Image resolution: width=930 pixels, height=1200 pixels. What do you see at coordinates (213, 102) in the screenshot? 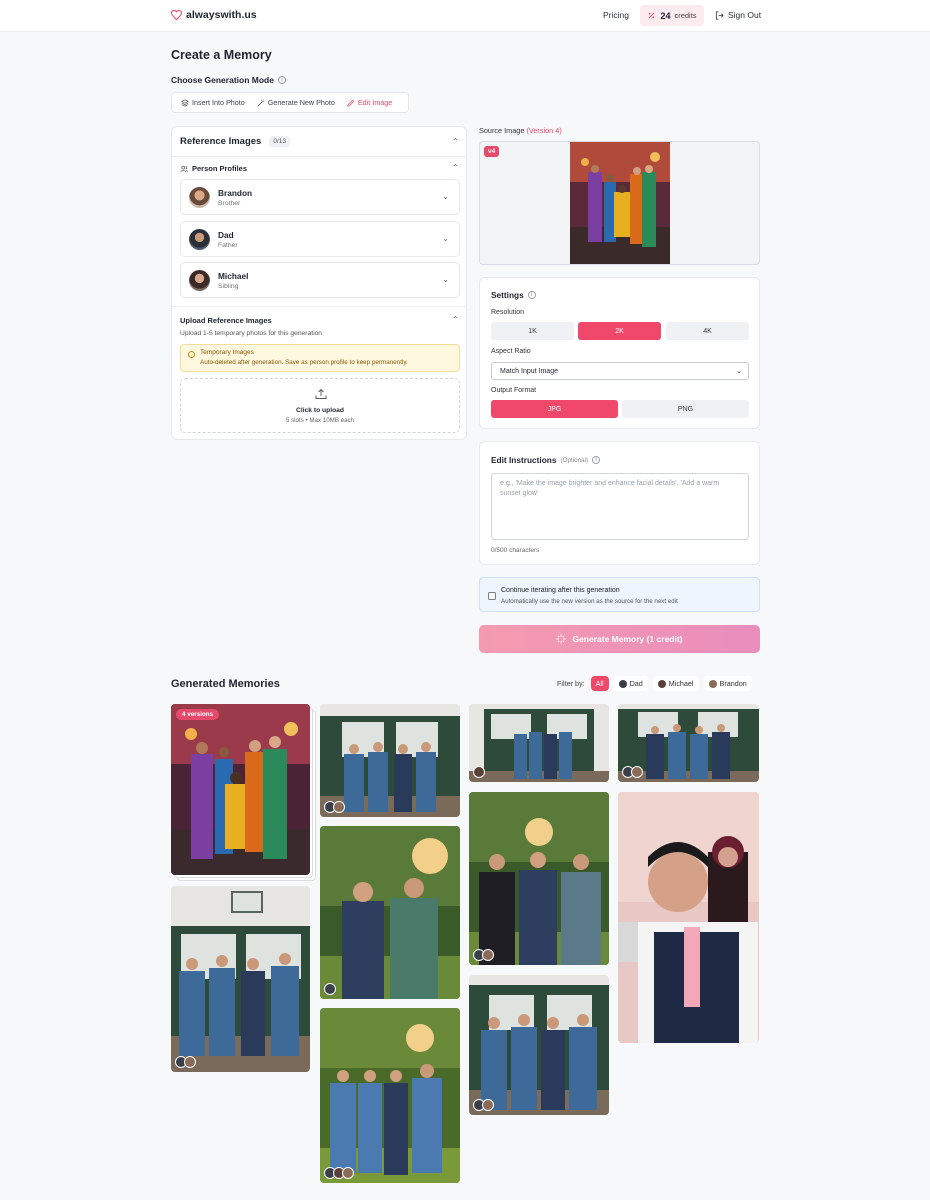
I see `tab-insert-into-photo: Insert Into Photo` at bounding box center [213, 102].